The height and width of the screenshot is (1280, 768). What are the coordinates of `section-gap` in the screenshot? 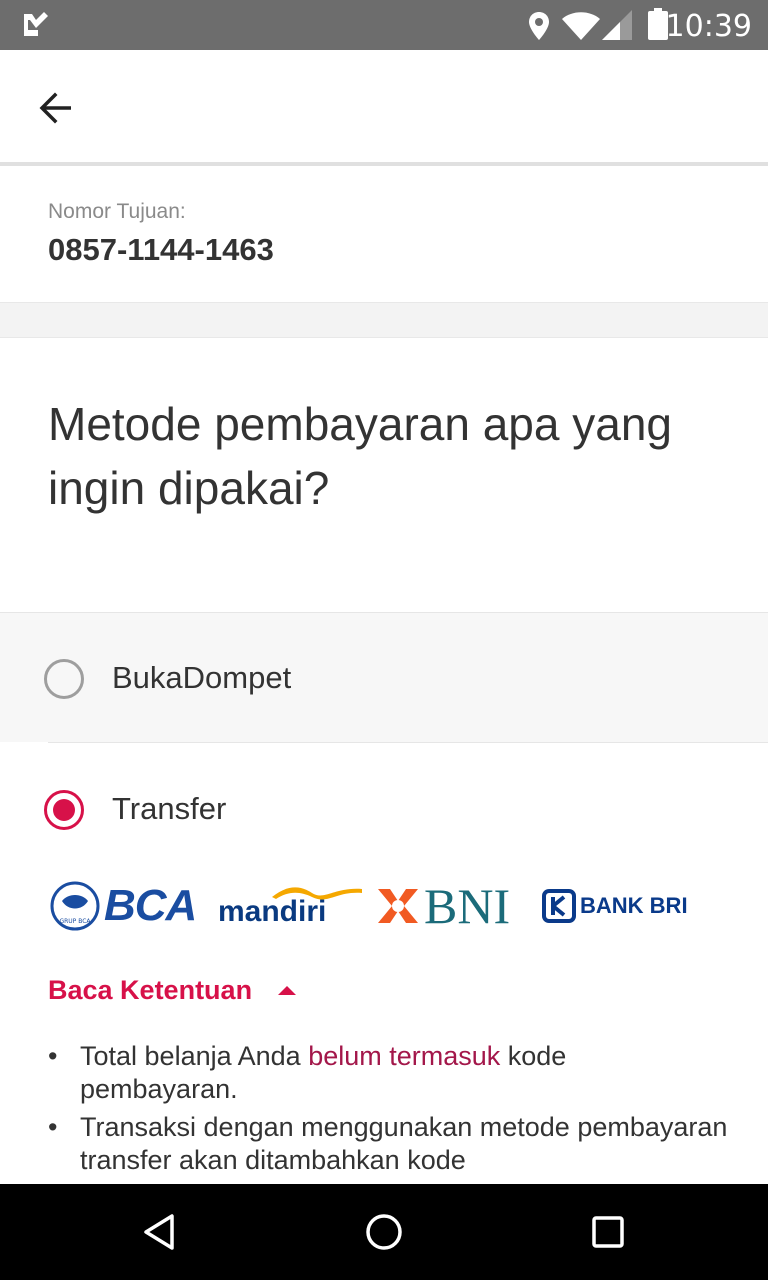 It's located at (384, 320).